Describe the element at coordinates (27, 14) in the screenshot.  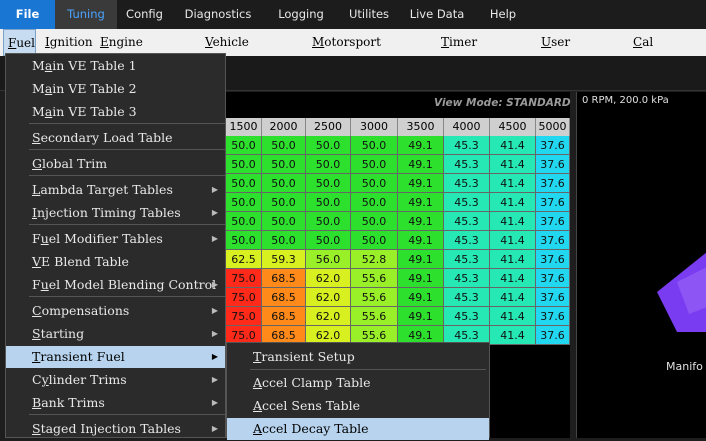
I see `menu-file: File` at that location.